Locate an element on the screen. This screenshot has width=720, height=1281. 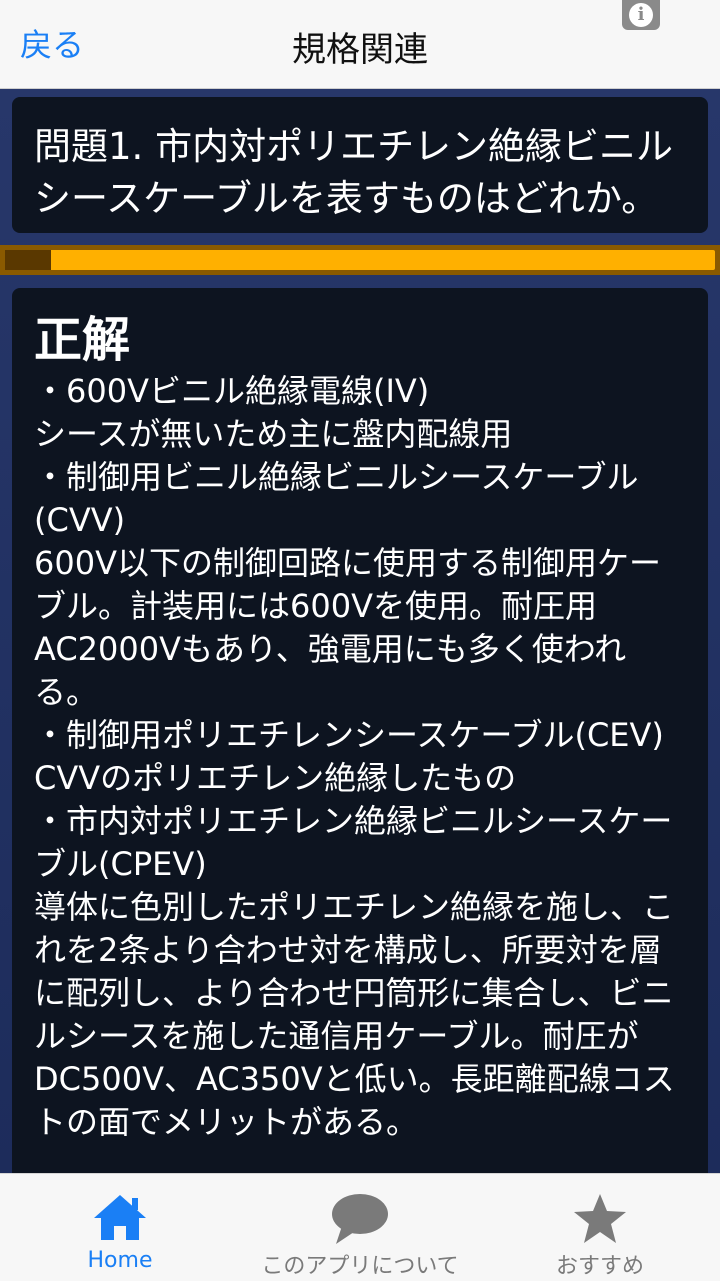
progress-bar is located at coordinates (360, 260).